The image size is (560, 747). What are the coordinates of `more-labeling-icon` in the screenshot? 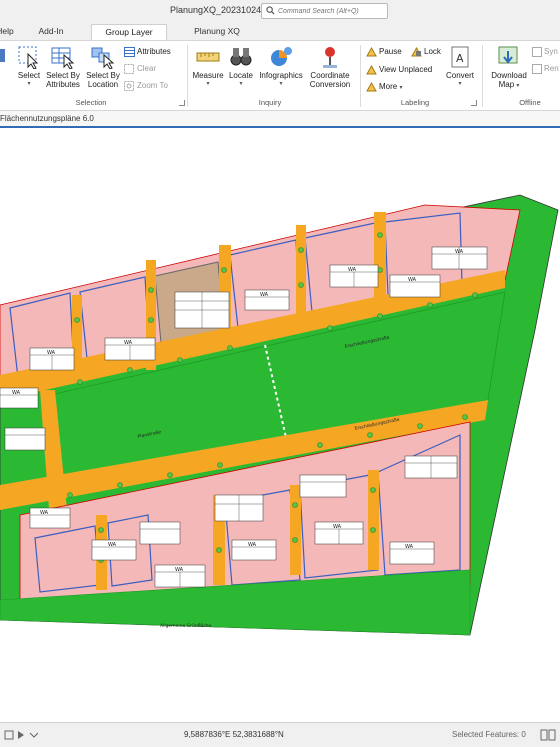 It's located at (371, 87).